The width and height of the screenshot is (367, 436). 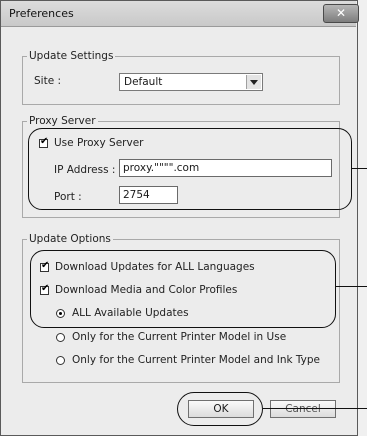 What do you see at coordinates (146, 290) in the screenshot?
I see `download-media-label: Download Media and Color Profiles` at bounding box center [146, 290].